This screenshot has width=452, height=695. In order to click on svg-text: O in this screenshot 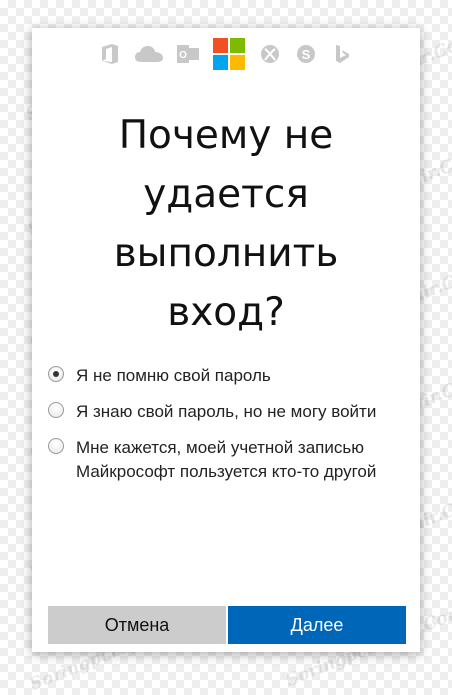, I will do `click(183, 55)`.